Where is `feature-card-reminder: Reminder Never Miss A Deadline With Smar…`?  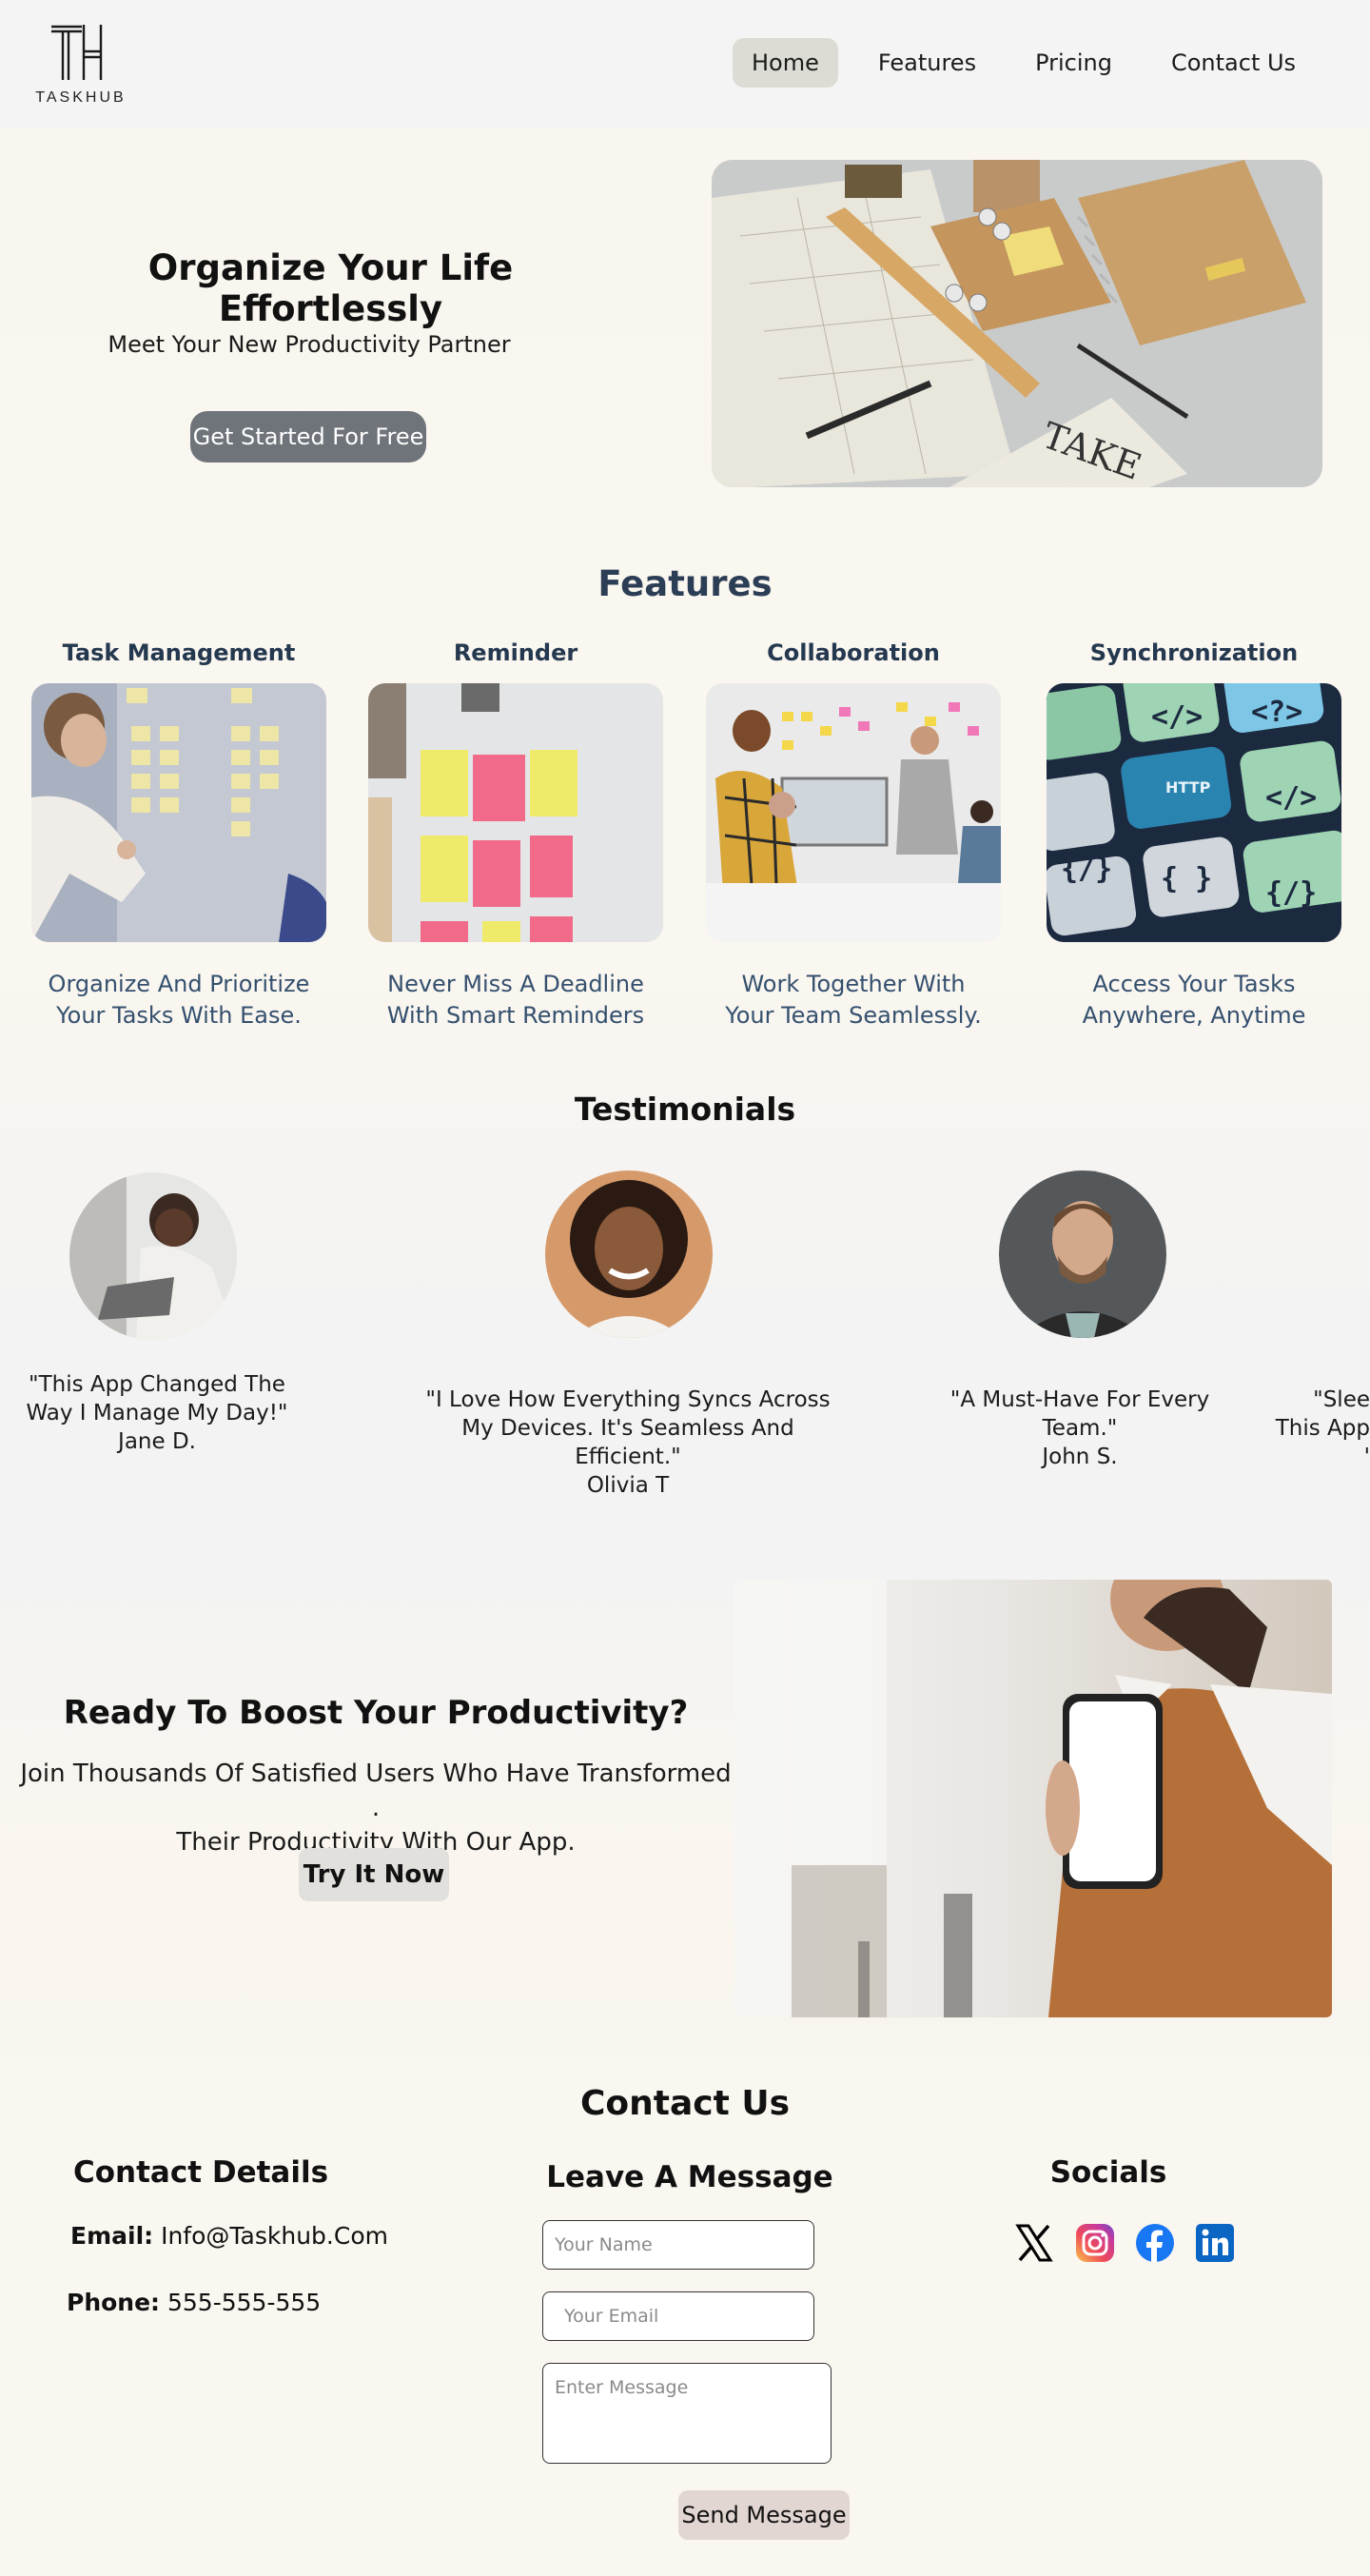 feature-card-reminder: Reminder Never Miss A Deadline With Smar… is located at coordinates (515, 835).